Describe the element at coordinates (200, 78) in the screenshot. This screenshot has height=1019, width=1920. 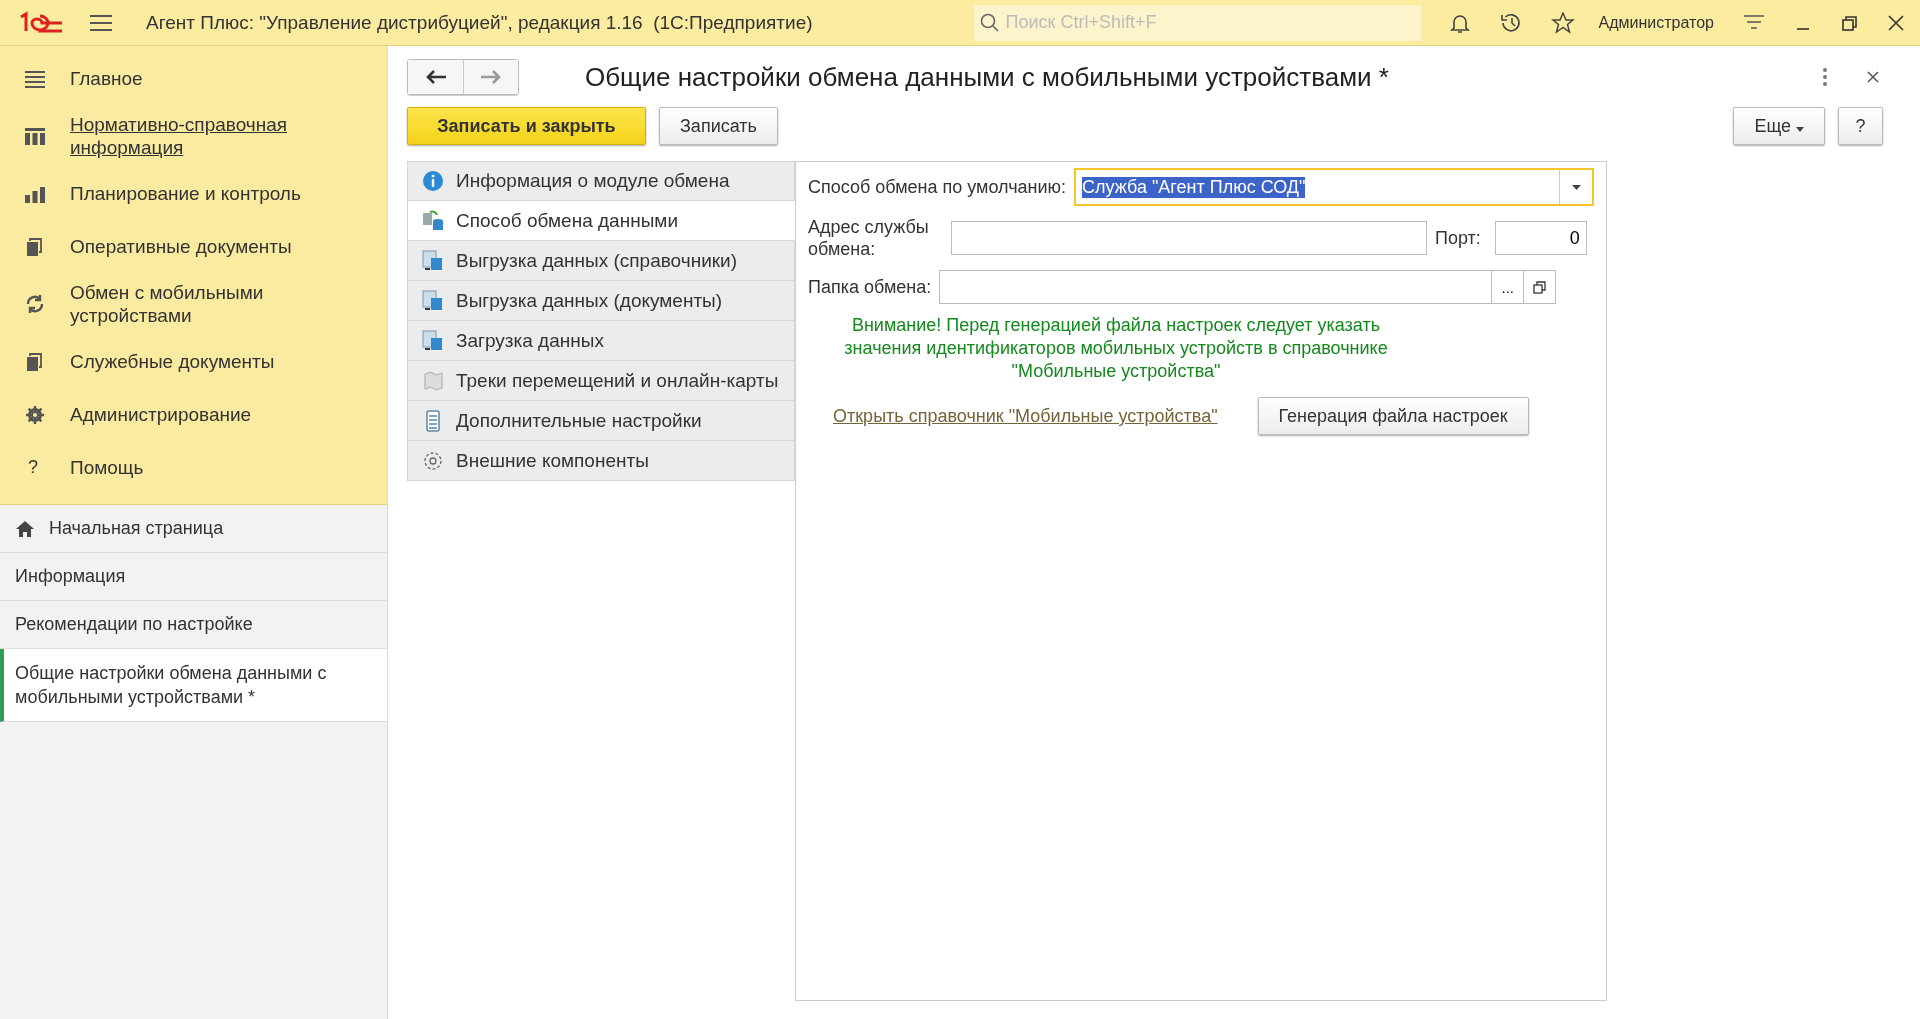
I see `section-link: Главное` at that location.